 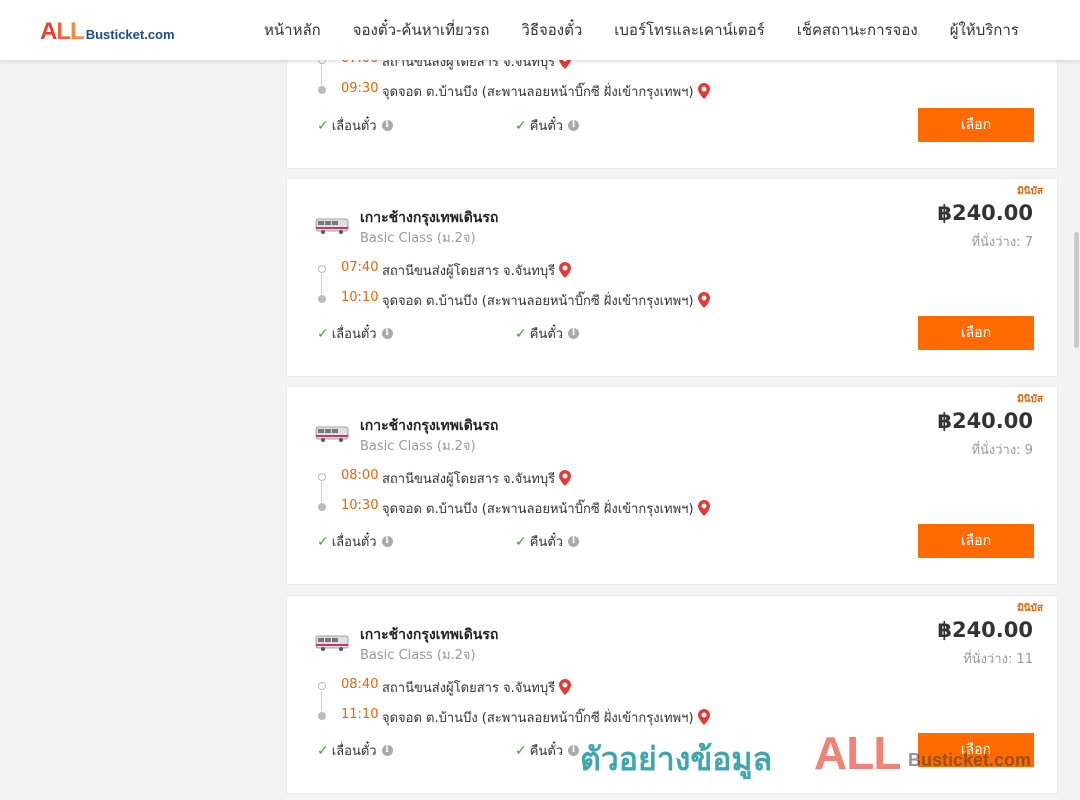 What do you see at coordinates (857, 753) in the screenshot?
I see `watermark-logo-all: ALL` at bounding box center [857, 753].